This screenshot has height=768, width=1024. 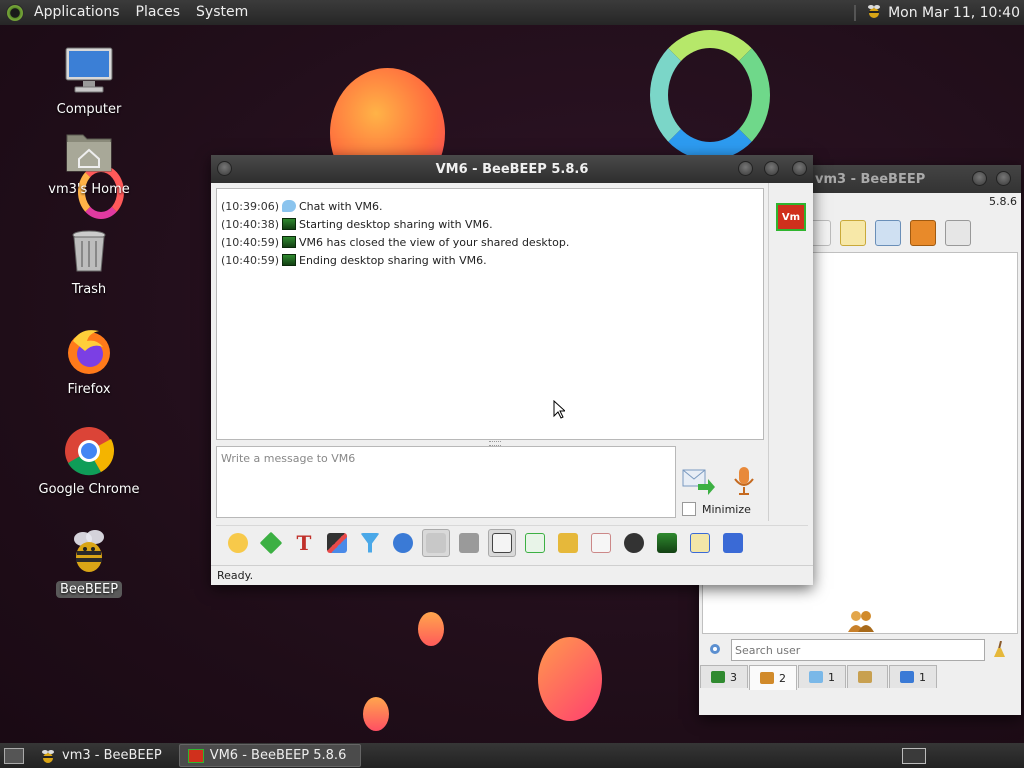 I want to click on chrome-icon, so click(x=89, y=451).